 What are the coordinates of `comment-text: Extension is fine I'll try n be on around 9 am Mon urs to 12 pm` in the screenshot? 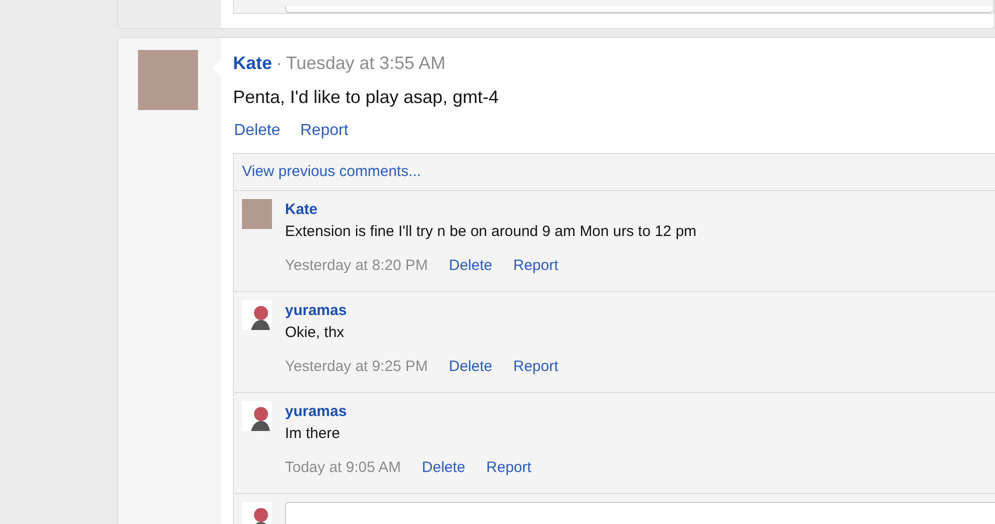 It's located at (490, 232).